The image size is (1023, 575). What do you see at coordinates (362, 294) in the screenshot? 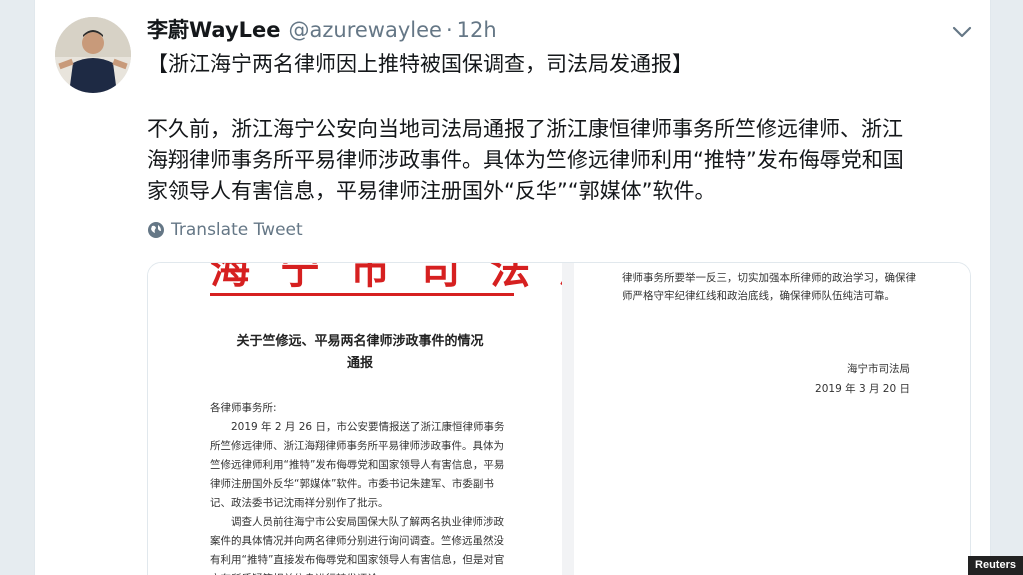
I see `document-red-rule` at bounding box center [362, 294].